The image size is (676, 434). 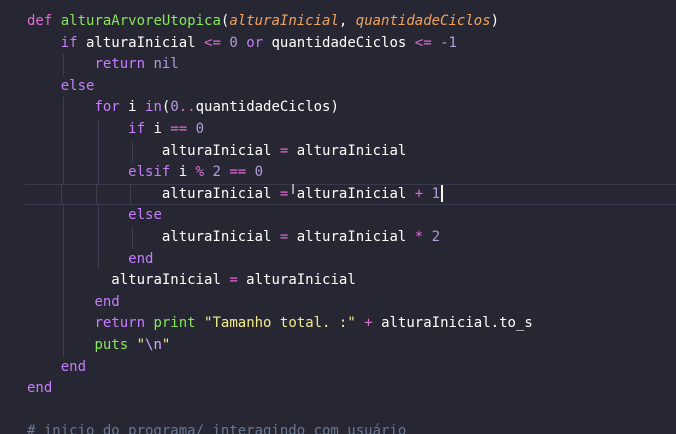 I want to click on code-token: elsif, so click(x=149, y=172).